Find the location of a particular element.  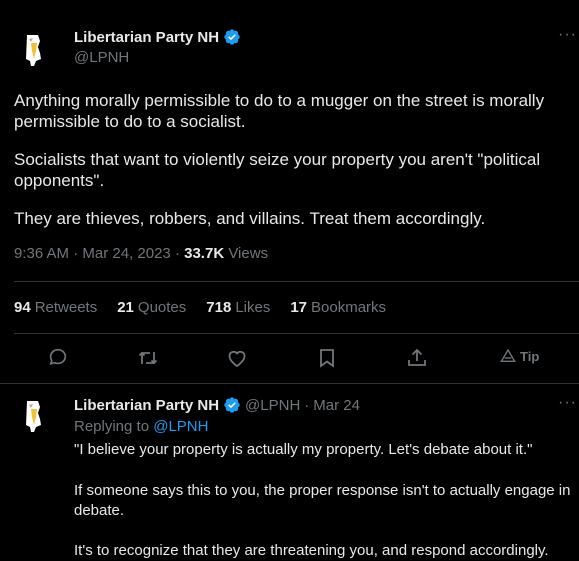

reply-date: Mar 24 is located at coordinates (336, 405).